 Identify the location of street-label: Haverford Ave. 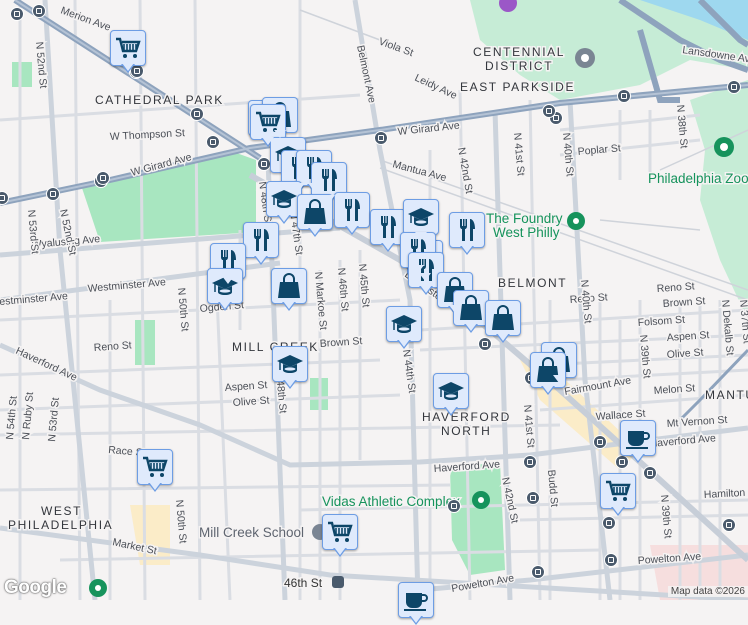
(682, 441).